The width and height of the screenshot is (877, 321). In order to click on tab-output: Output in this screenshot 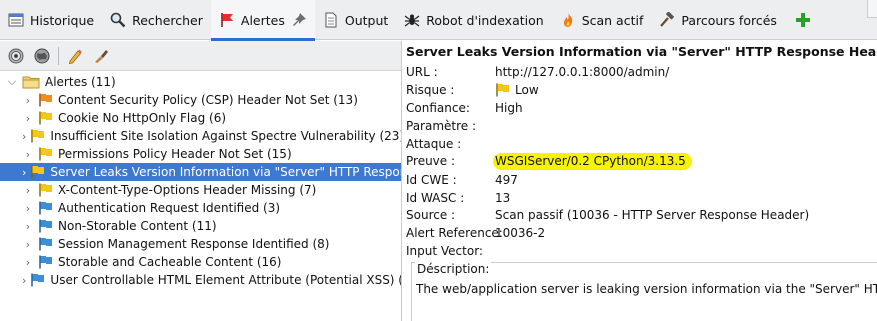, I will do `click(355, 20)`.